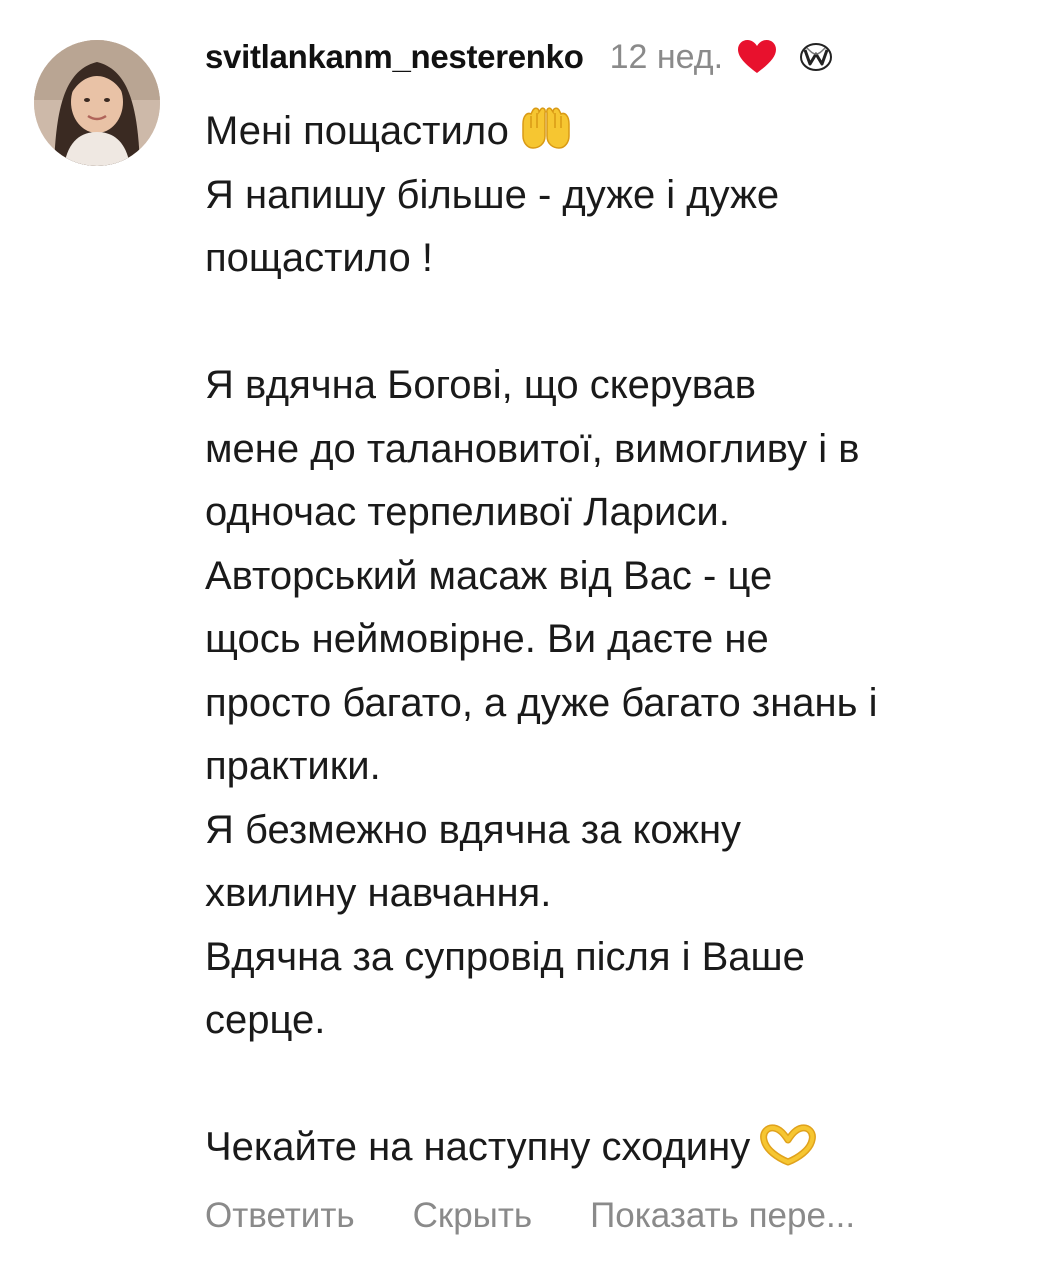 The image size is (1058, 1280). What do you see at coordinates (319, 258) in the screenshot?
I see `comment-line: пощастило !` at bounding box center [319, 258].